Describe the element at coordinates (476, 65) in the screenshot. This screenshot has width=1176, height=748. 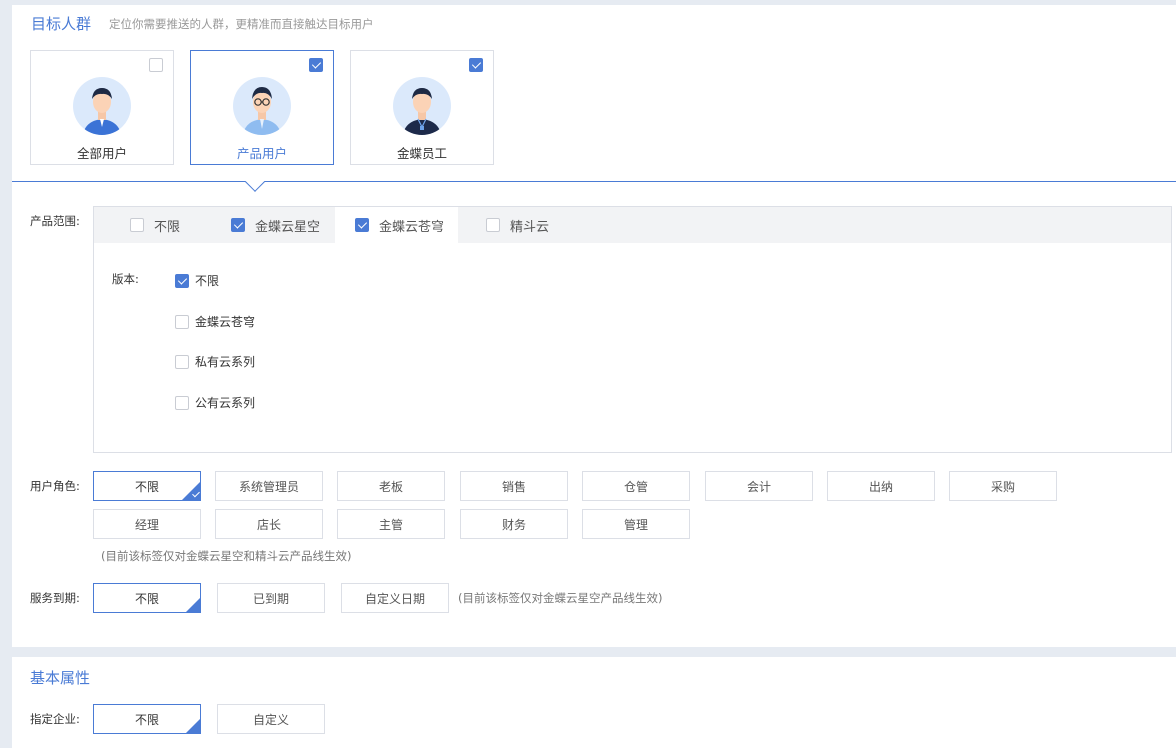
I see `audience-checkbox-kingdee-staff` at that location.